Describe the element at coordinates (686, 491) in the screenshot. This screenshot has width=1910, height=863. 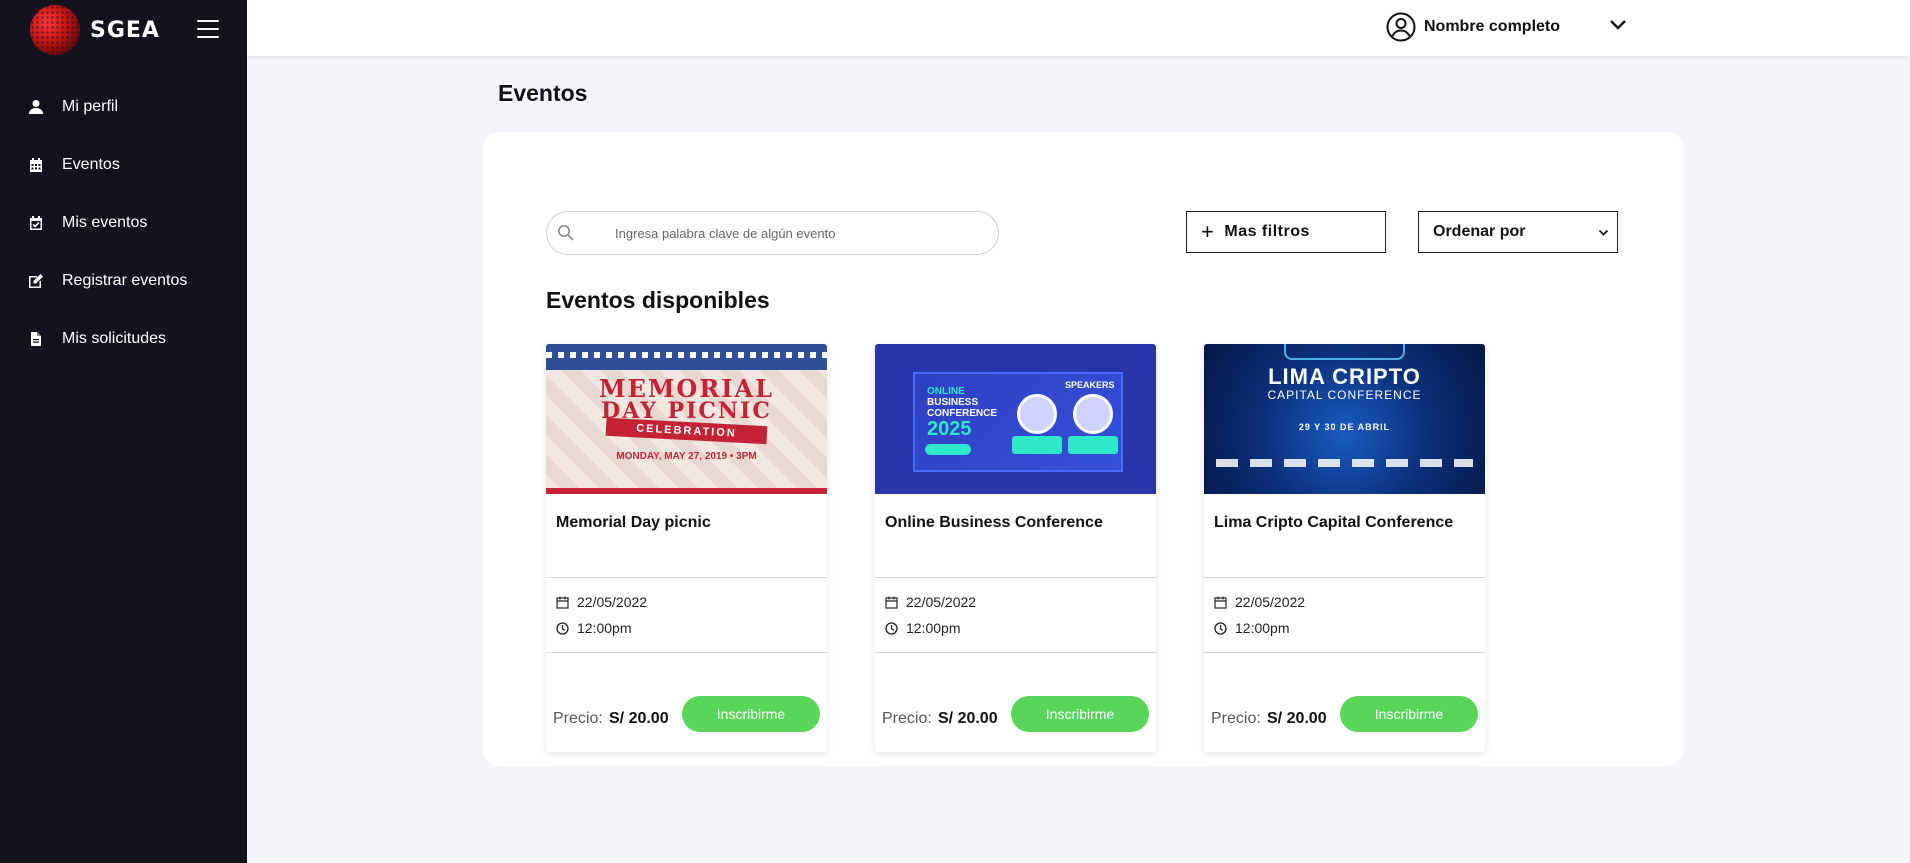
I see `image-footer-stripe` at that location.